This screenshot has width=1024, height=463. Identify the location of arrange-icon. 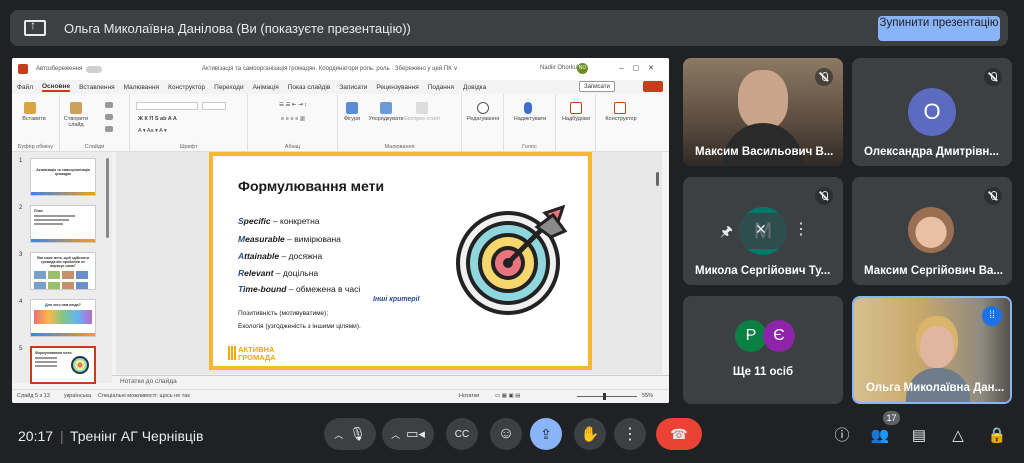
(386, 108).